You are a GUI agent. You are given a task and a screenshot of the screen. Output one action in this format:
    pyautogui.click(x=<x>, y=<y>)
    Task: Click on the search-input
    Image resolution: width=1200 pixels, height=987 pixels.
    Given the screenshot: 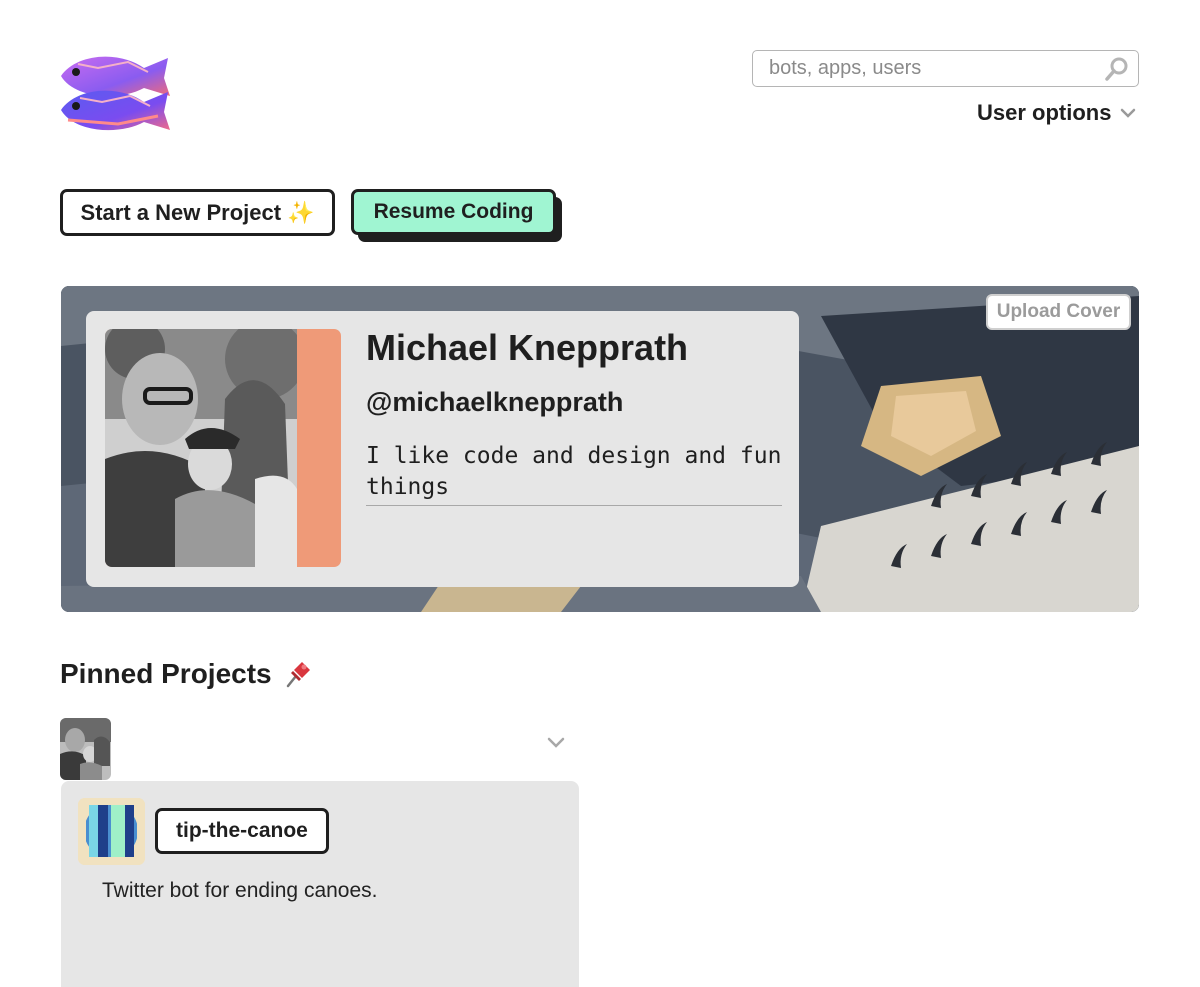 What is the action you would take?
    pyautogui.click(x=939, y=68)
    